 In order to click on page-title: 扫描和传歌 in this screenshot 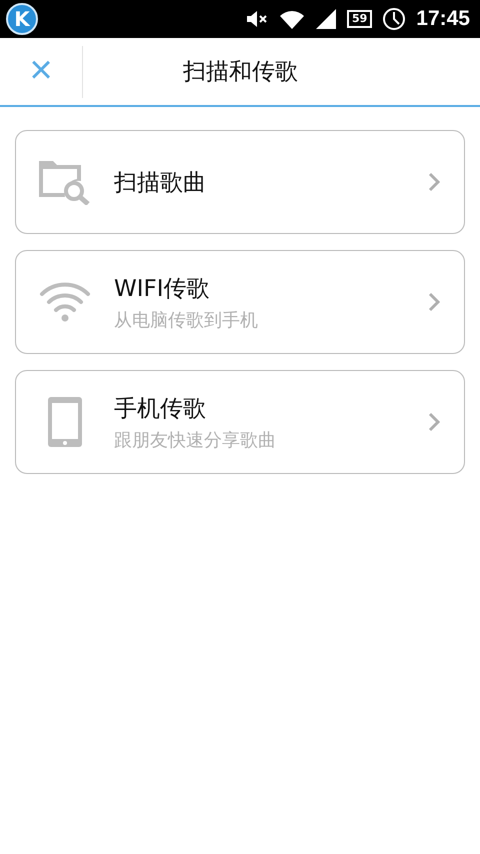, I will do `click(240, 72)`.